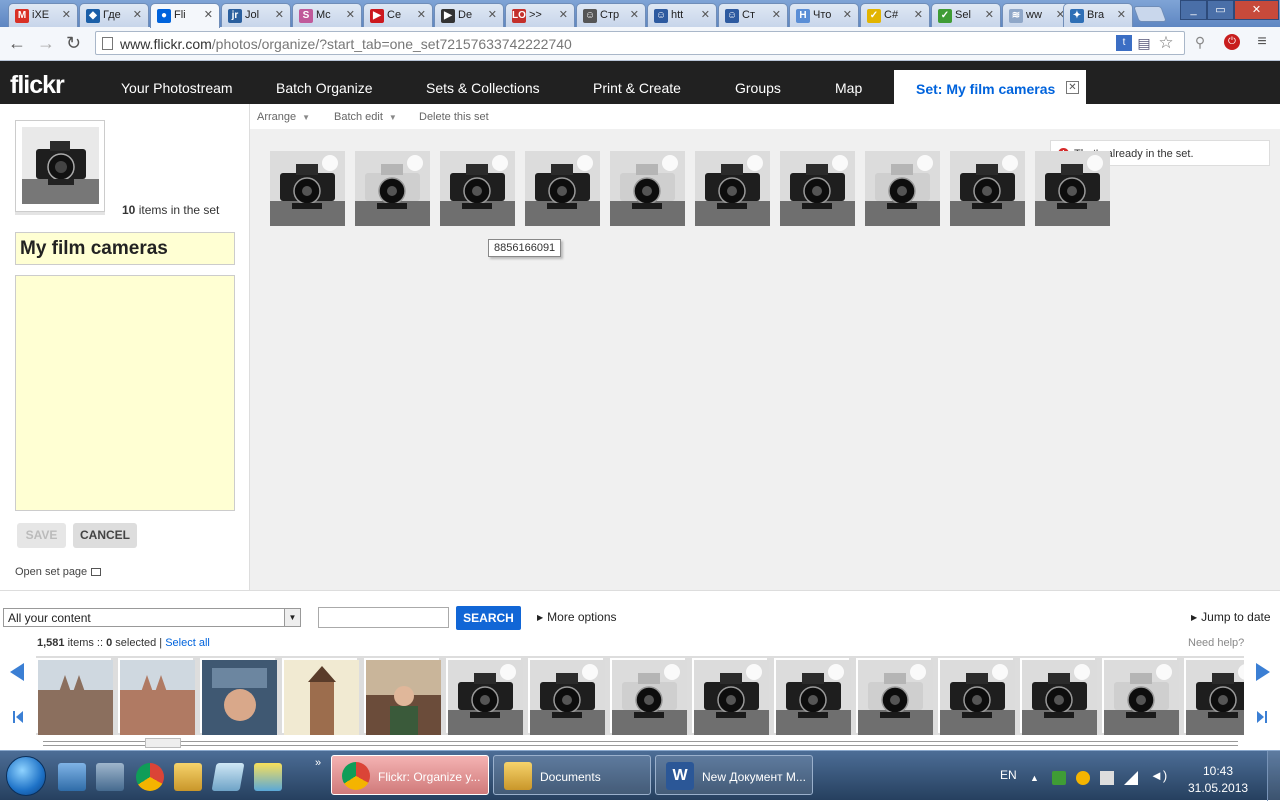 The image size is (1280, 801). I want to click on open-set-page-link: Open set page, so click(58, 572).